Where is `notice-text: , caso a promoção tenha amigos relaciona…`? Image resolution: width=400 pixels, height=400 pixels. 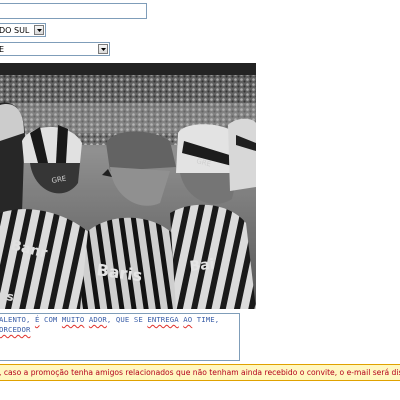
notice-text: , caso a promoção tenha amigos relaciona… is located at coordinates (200, 372).